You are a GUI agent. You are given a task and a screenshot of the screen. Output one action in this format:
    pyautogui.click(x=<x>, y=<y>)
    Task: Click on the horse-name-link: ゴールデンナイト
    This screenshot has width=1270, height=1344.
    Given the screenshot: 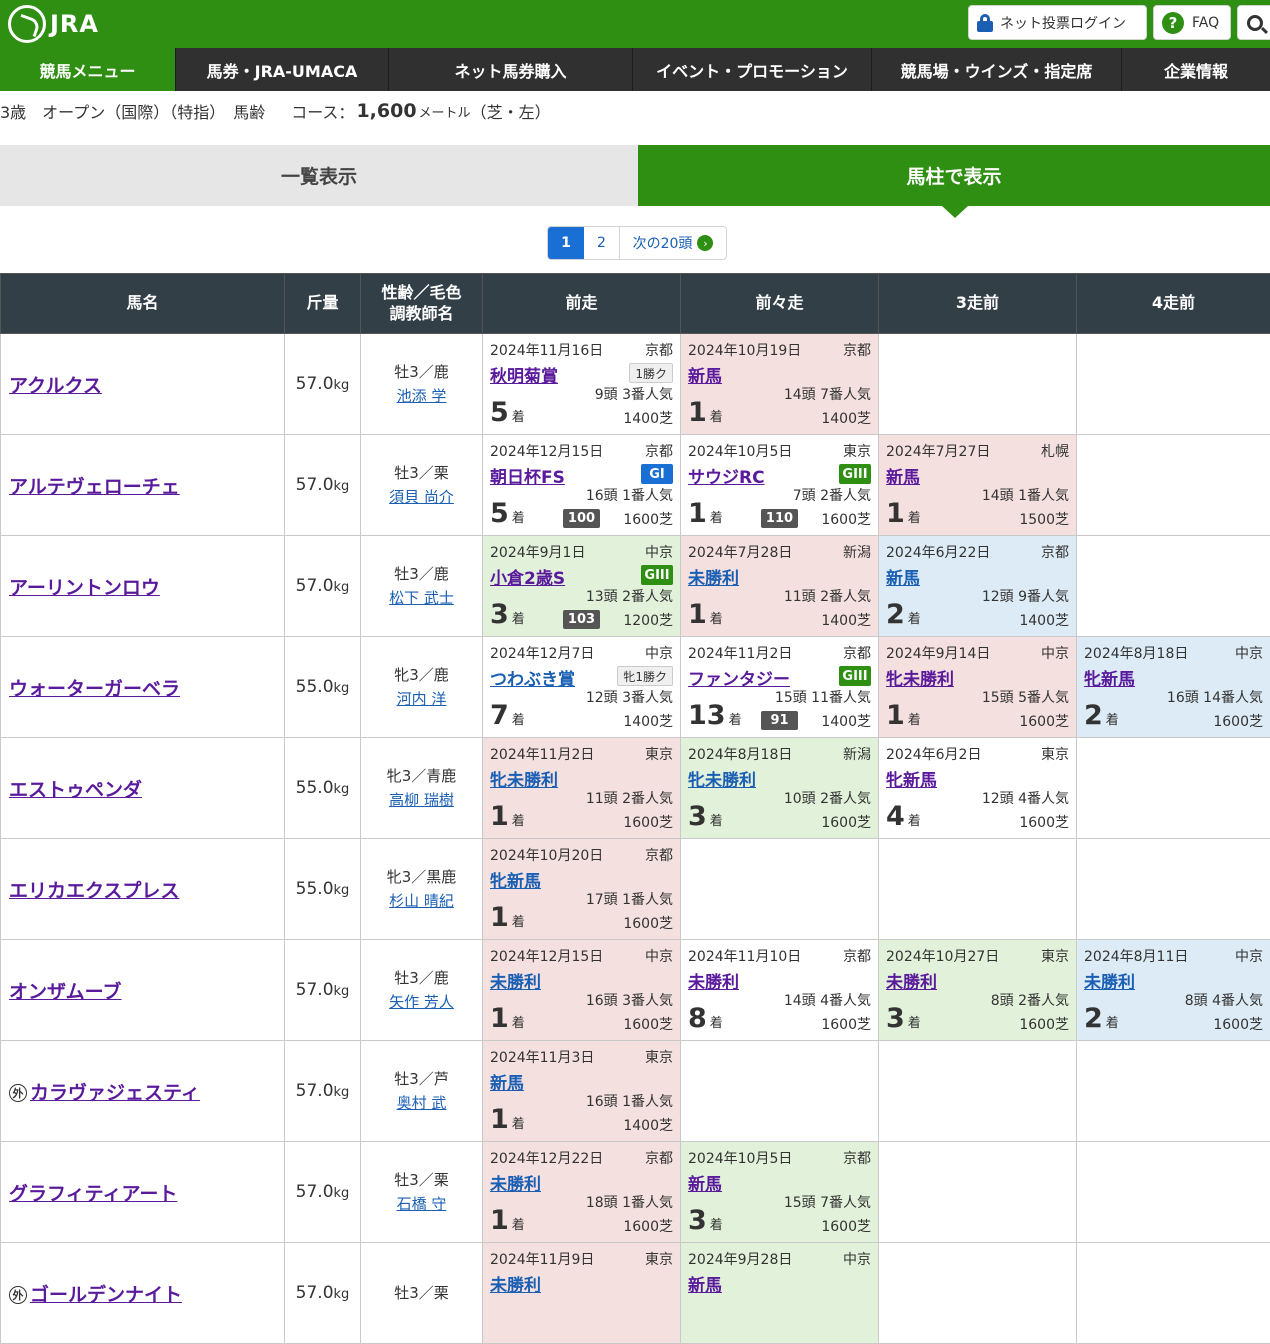 What is the action you would take?
    pyautogui.click(x=106, y=1295)
    